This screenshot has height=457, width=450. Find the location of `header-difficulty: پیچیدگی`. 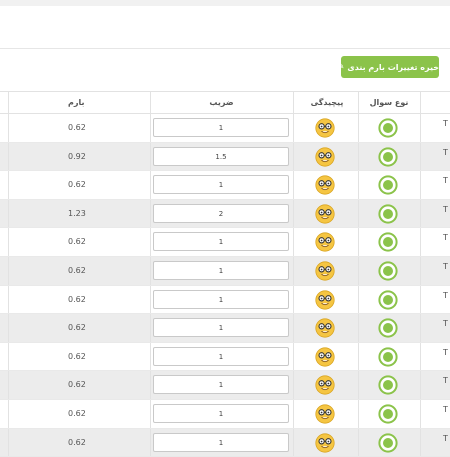

header-difficulty: پیچیدگی is located at coordinates (327, 102).